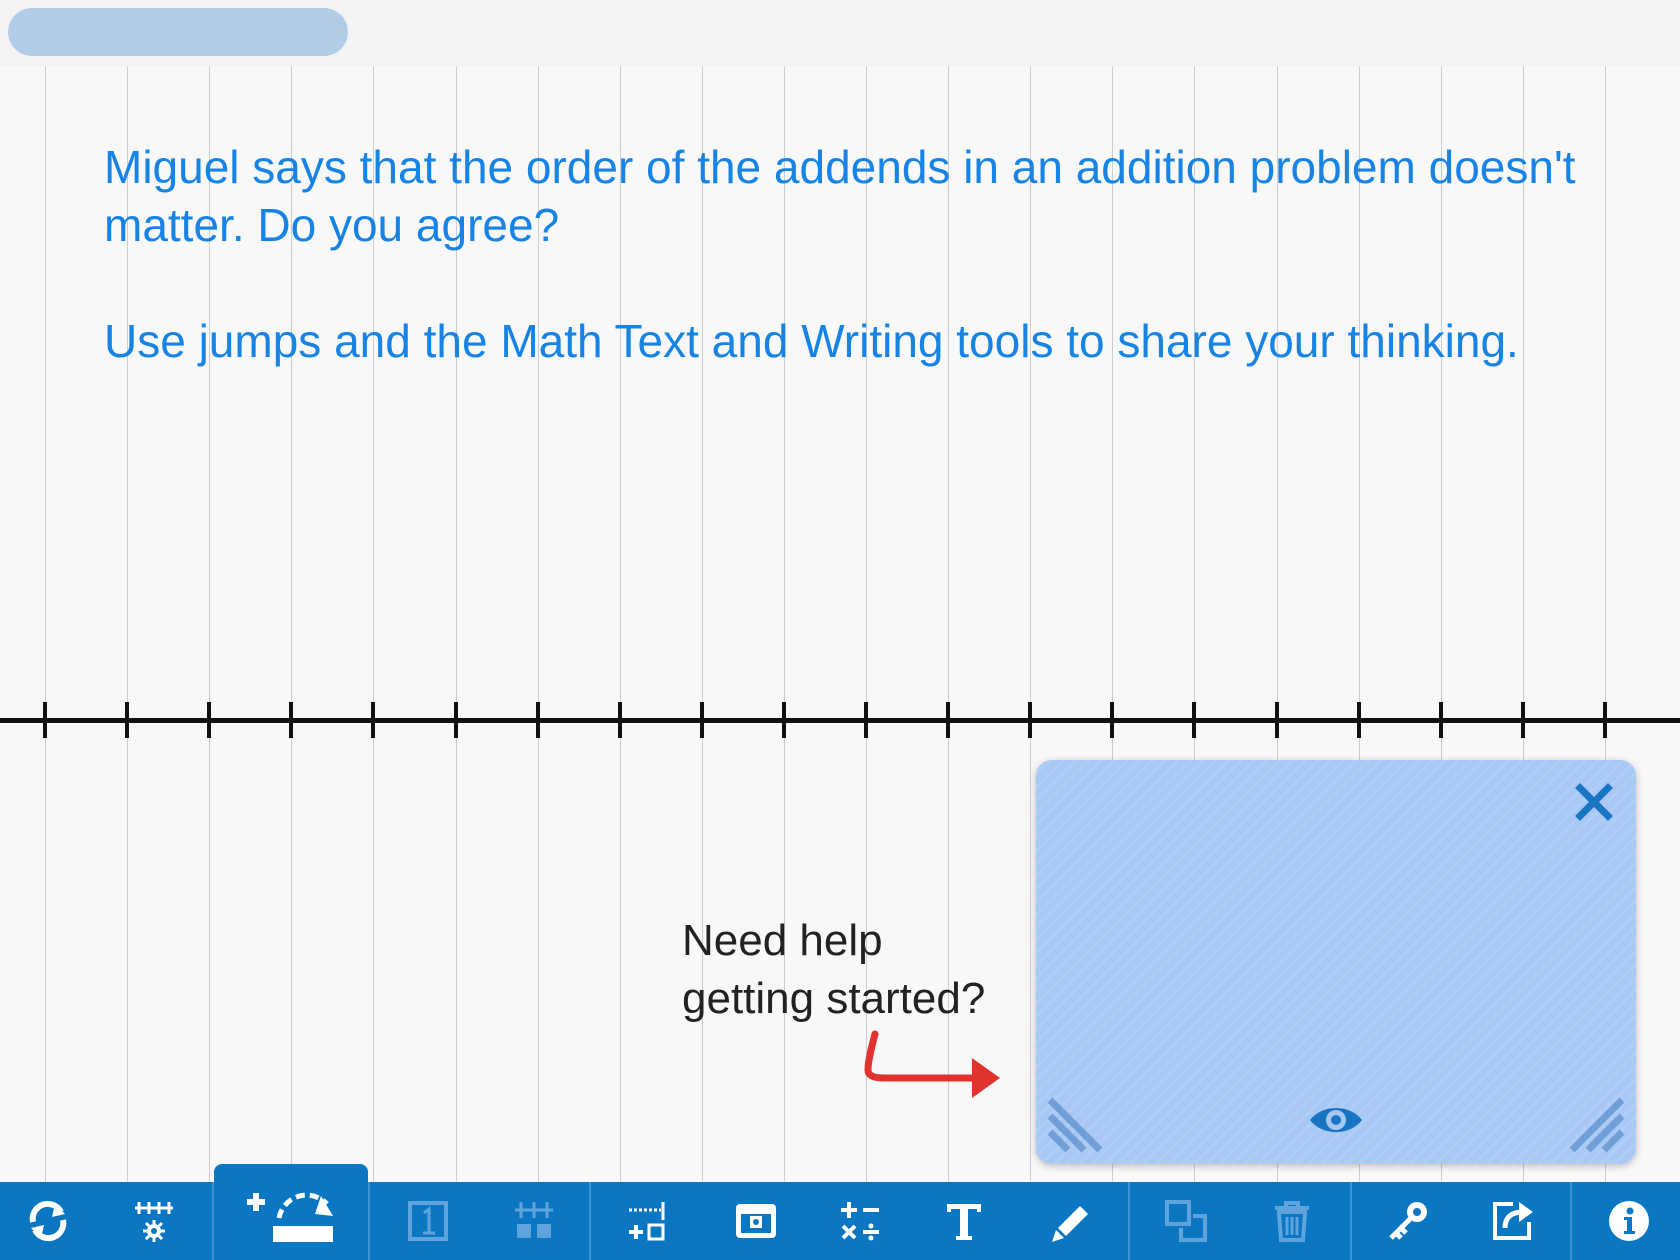 The width and height of the screenshot is (1680, 1260). I want to click on grid-line, so click(45, 624).